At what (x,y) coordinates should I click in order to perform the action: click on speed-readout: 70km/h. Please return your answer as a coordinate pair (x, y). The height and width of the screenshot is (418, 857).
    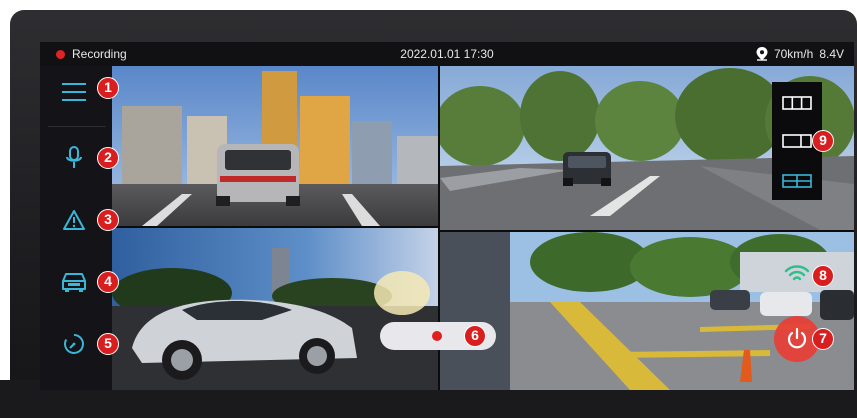
    Looking at the image, I should click on (793, 54).